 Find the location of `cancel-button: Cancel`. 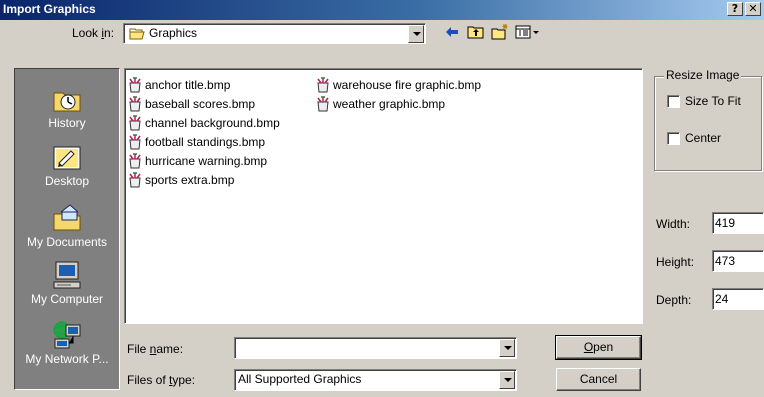

cancel-button: Cancel is located at coordinates (598, 379).